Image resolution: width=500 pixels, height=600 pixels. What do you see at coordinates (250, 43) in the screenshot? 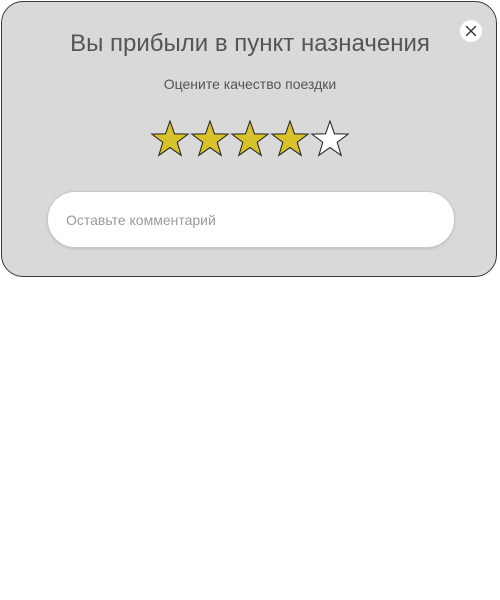
I see `dialog-title: Вы прибыли в пункт назначения` at bounding box center [250, 43].